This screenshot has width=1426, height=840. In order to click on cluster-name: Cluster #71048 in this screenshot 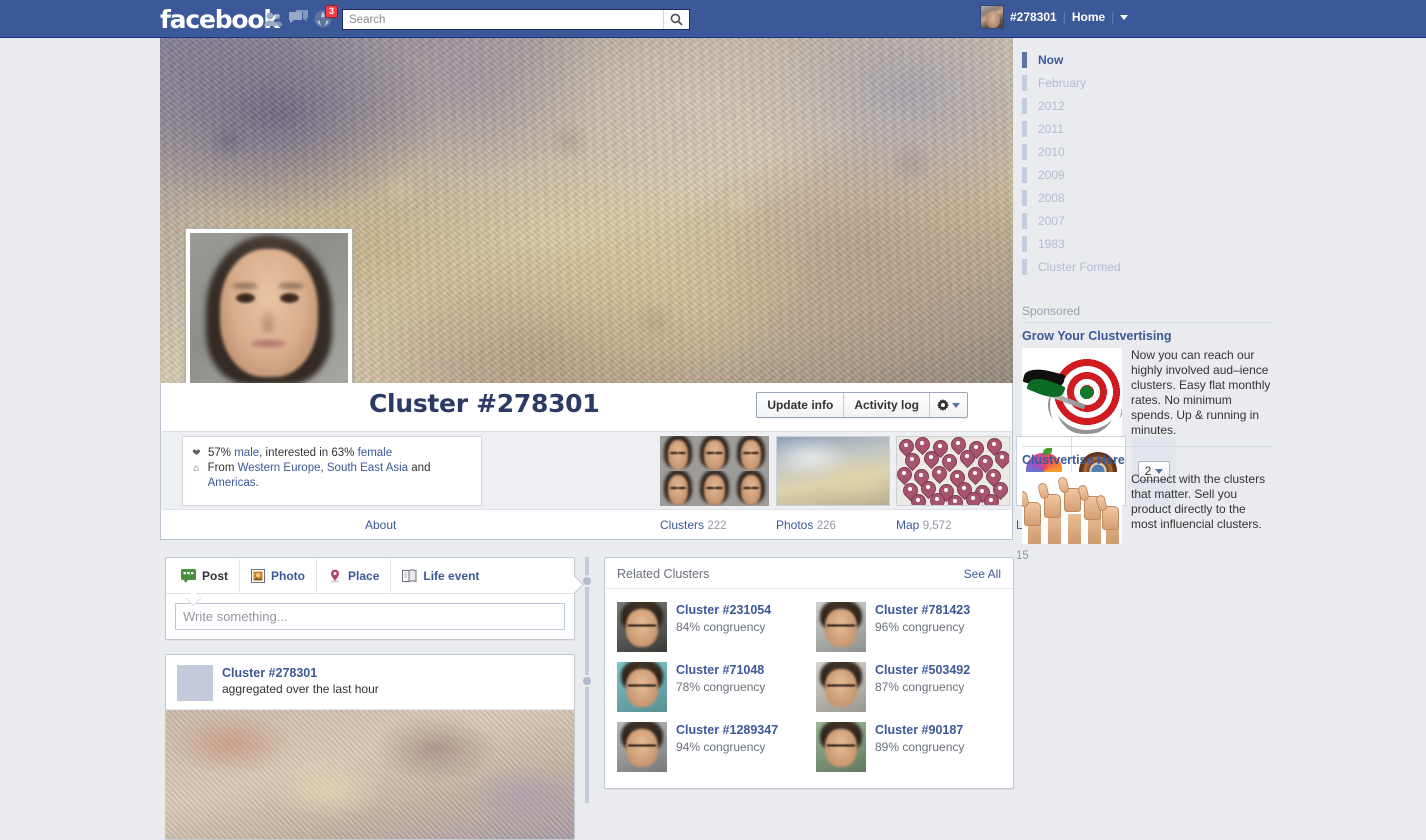, I will do `click(720, 670)`.